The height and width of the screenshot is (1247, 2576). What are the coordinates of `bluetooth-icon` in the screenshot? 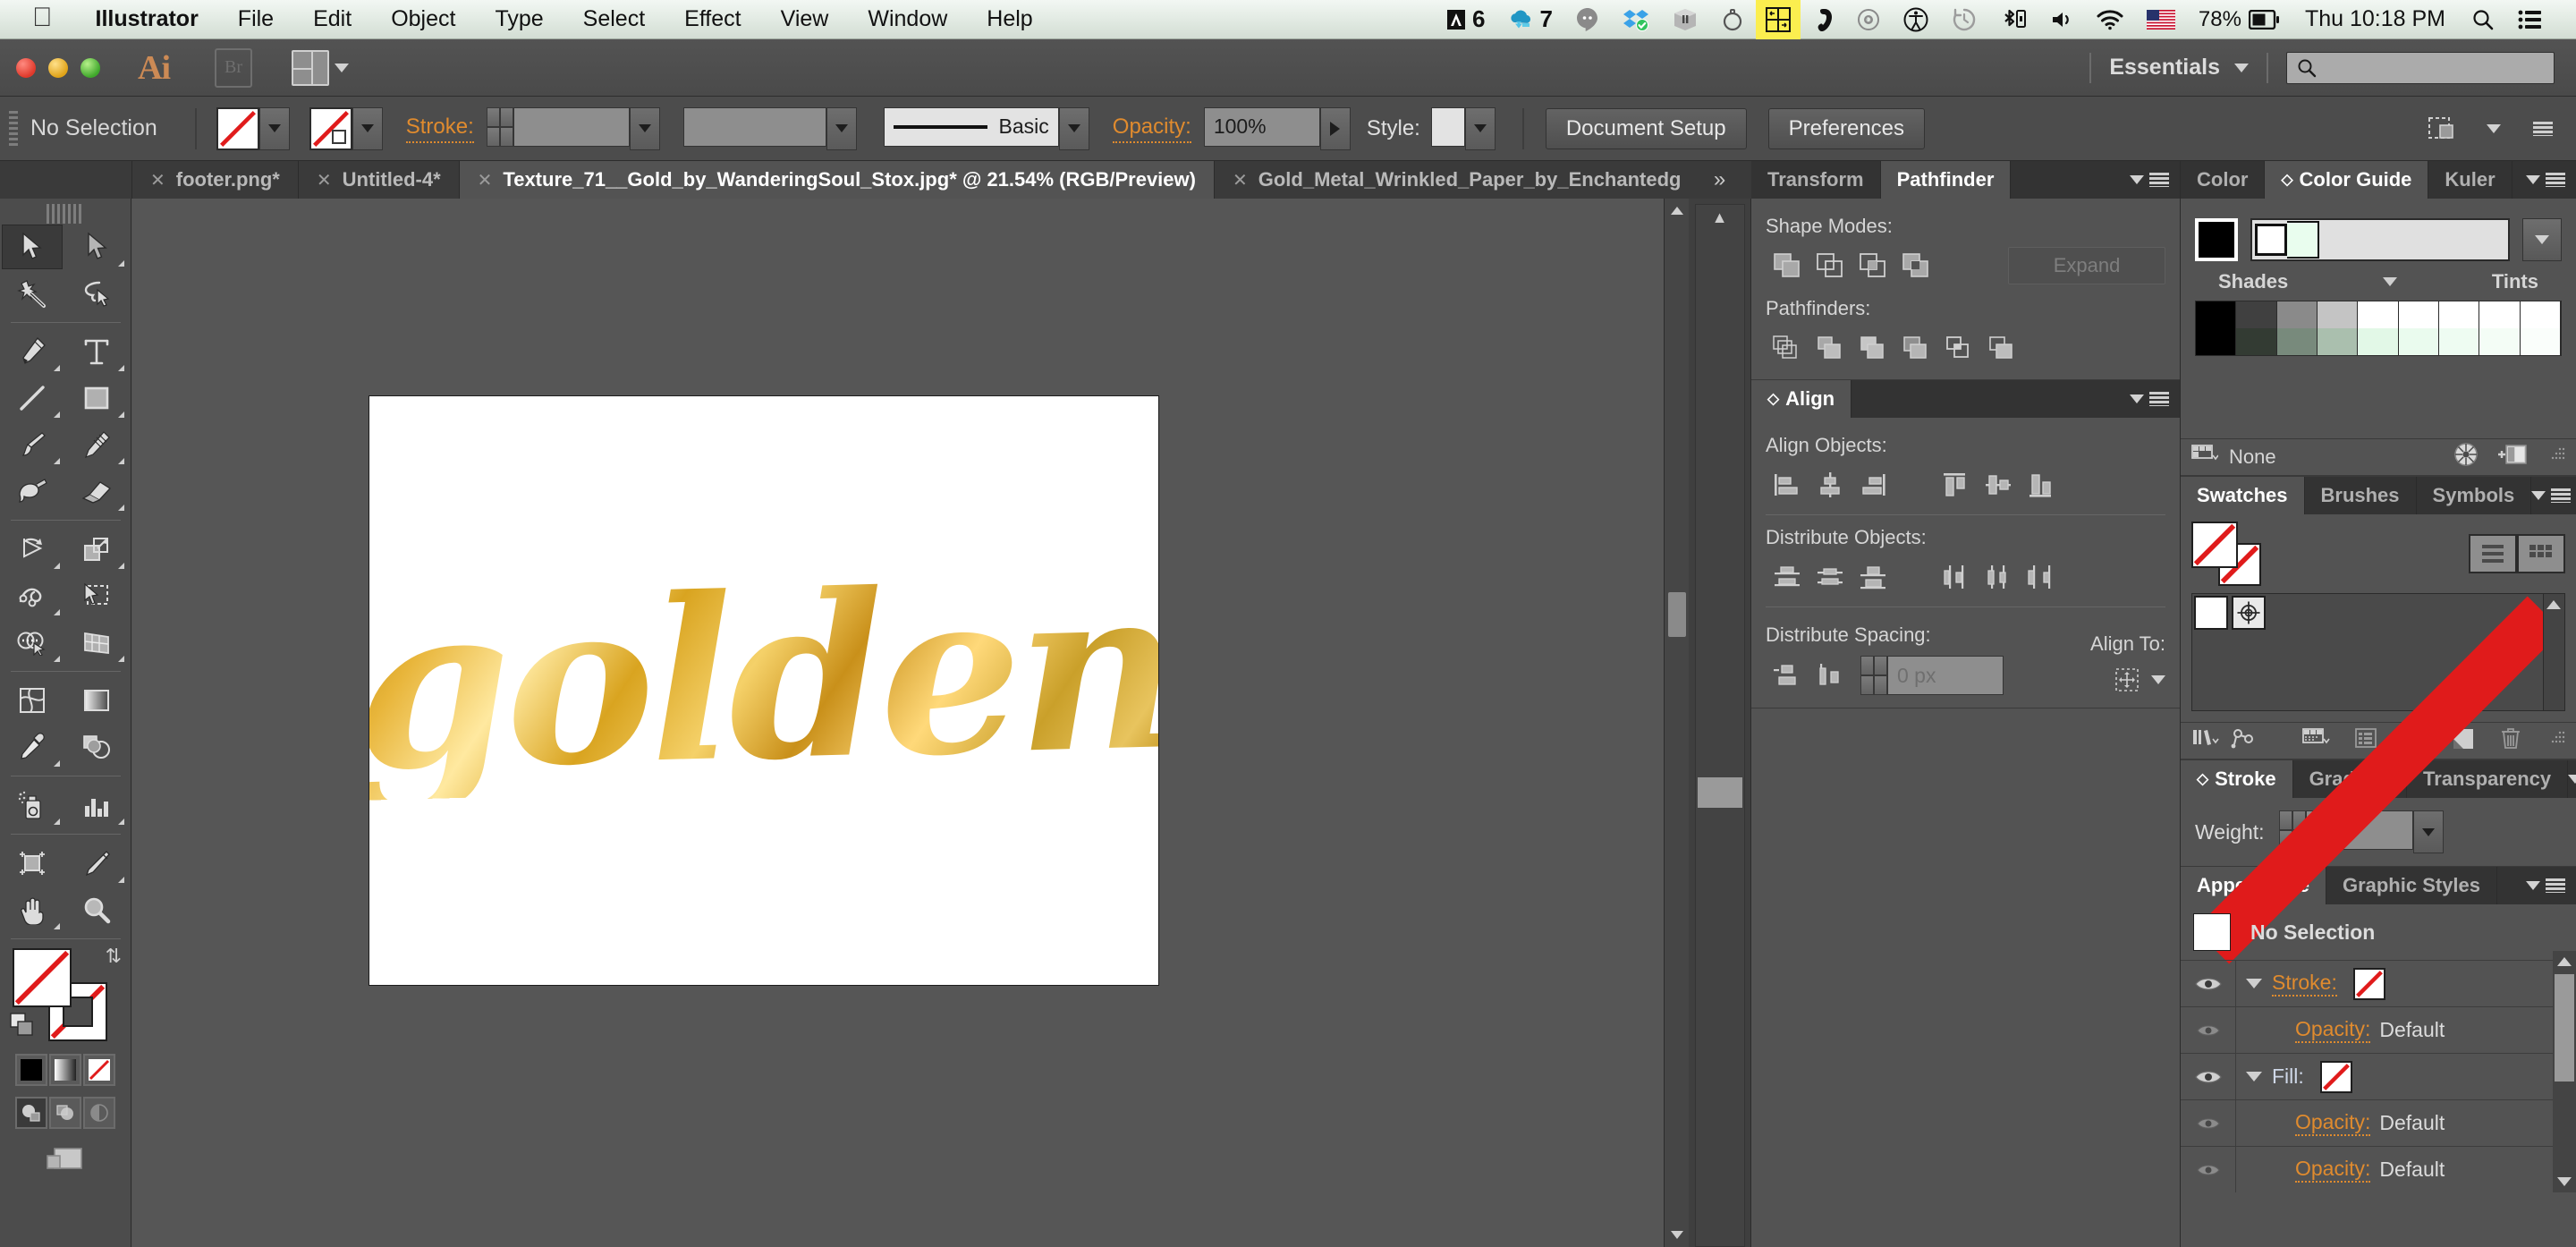 It's located at (2013, 19).